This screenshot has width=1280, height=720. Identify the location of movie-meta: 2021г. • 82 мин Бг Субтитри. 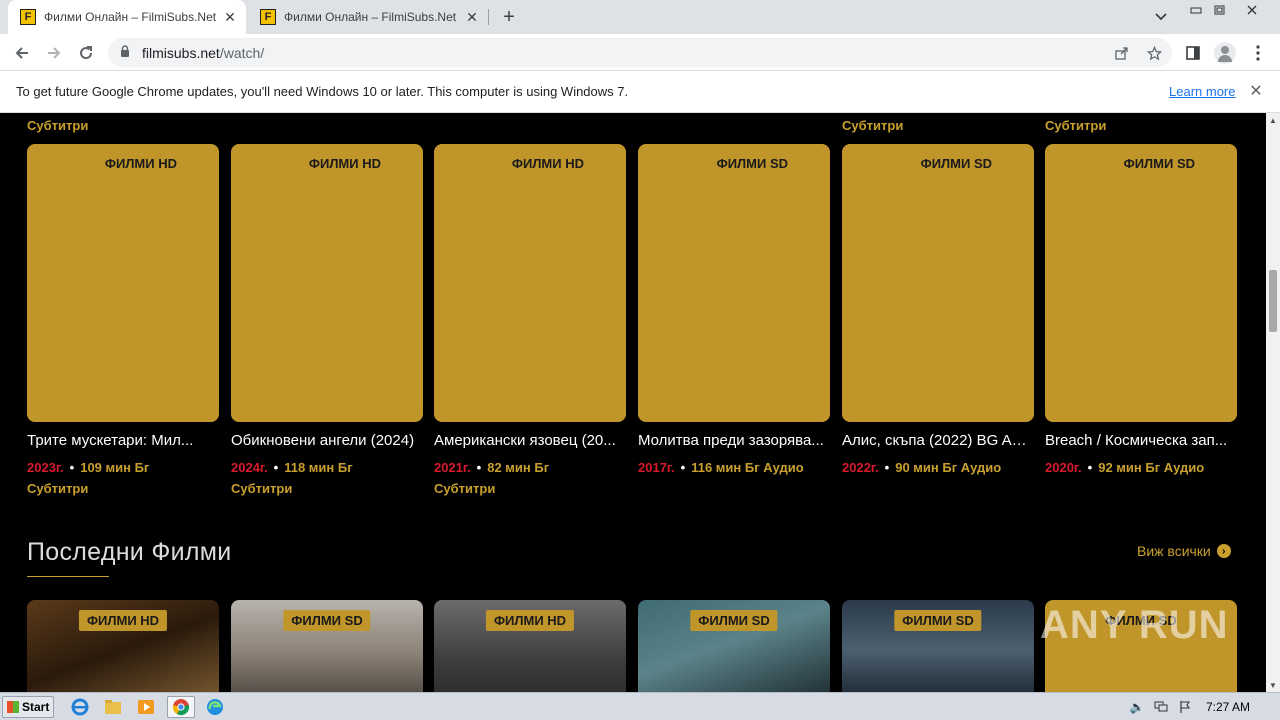
(492, 478).